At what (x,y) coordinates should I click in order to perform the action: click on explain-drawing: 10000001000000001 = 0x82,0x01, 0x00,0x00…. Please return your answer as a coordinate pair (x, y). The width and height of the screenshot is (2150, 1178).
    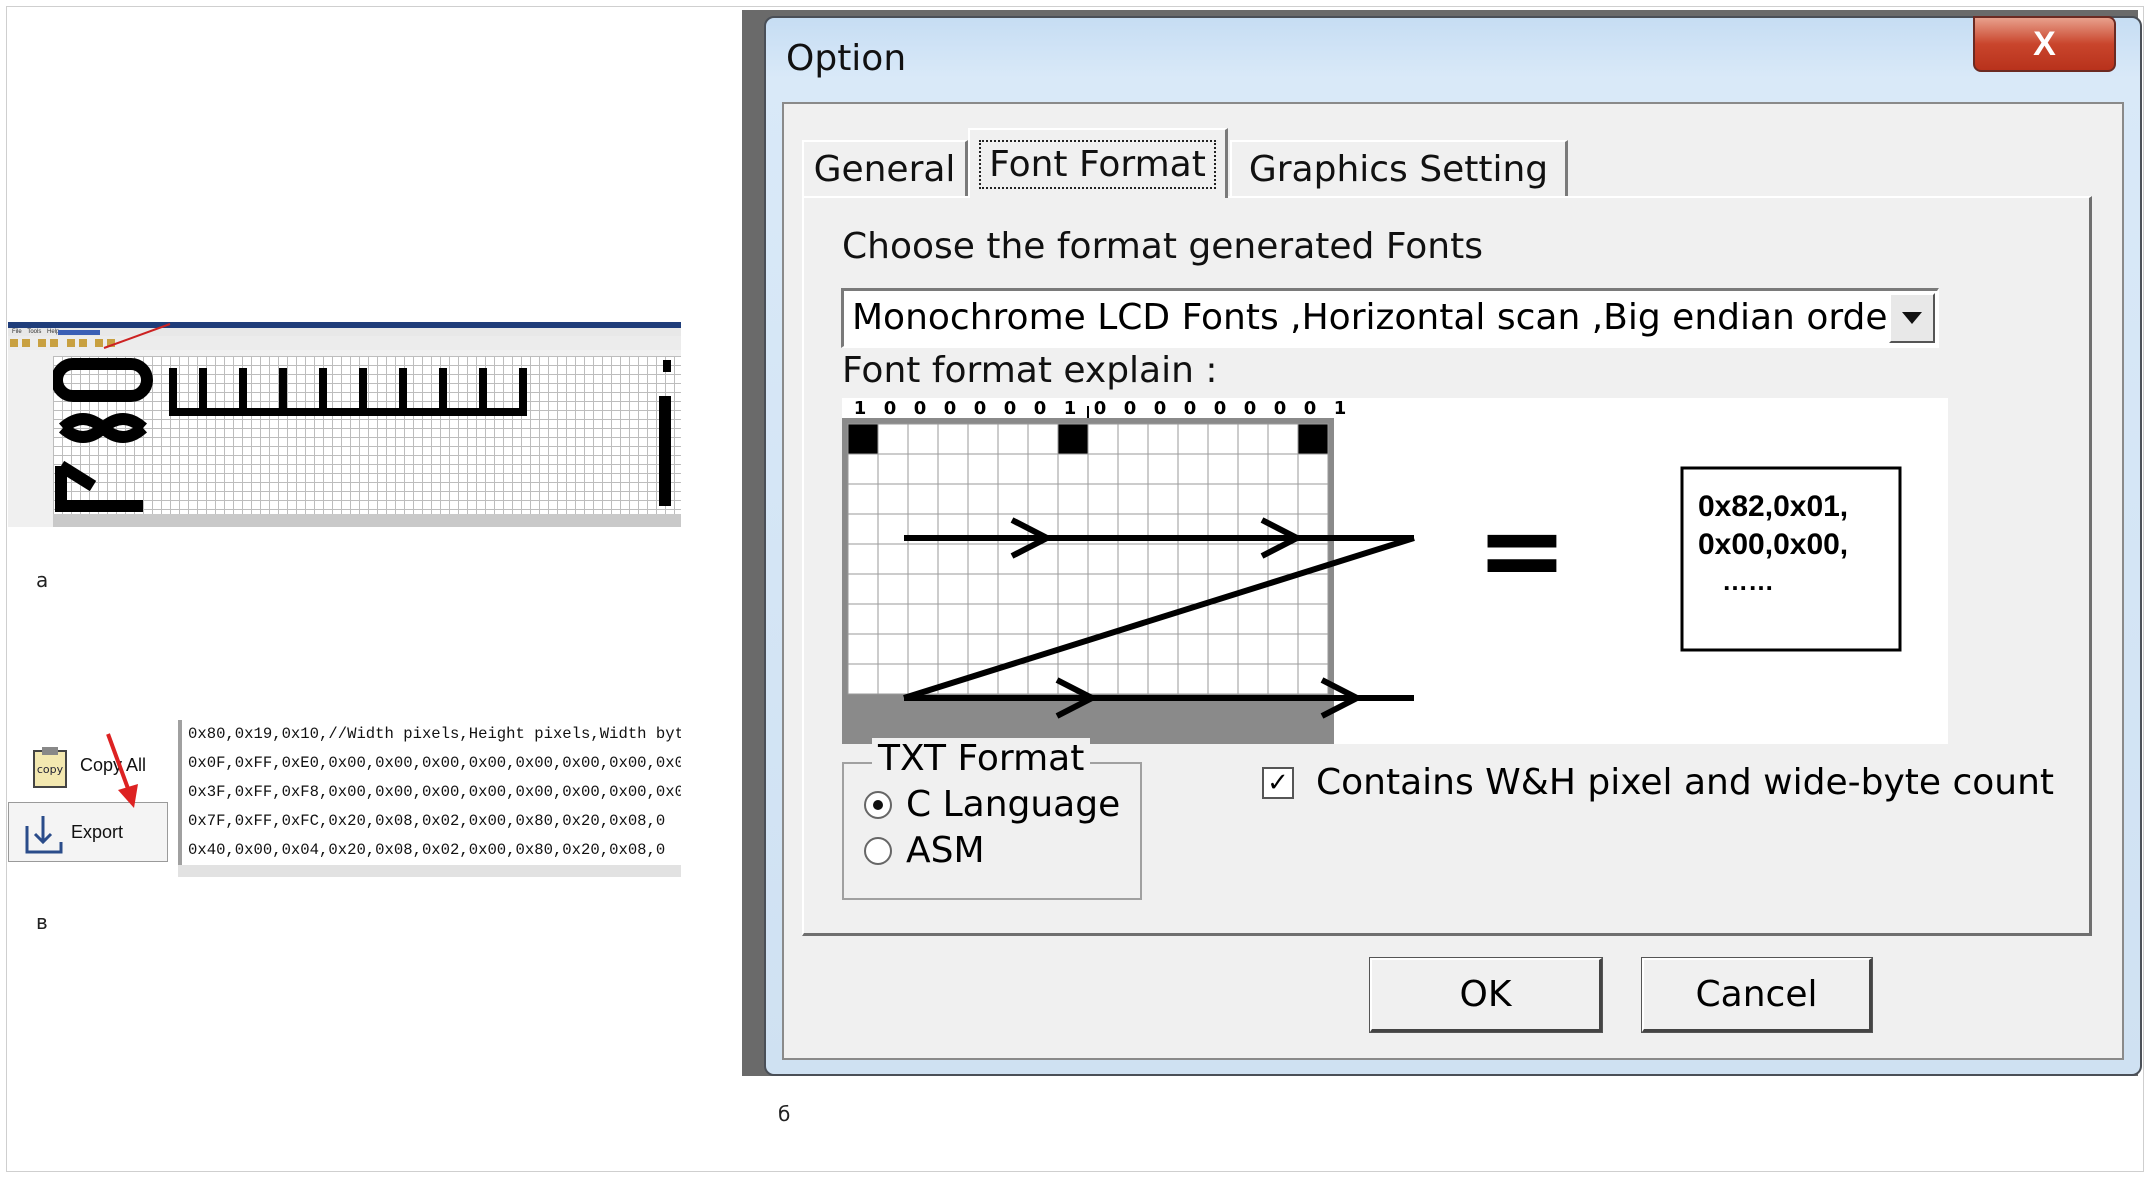
    Looking at the image, I should click on (1372, 571).